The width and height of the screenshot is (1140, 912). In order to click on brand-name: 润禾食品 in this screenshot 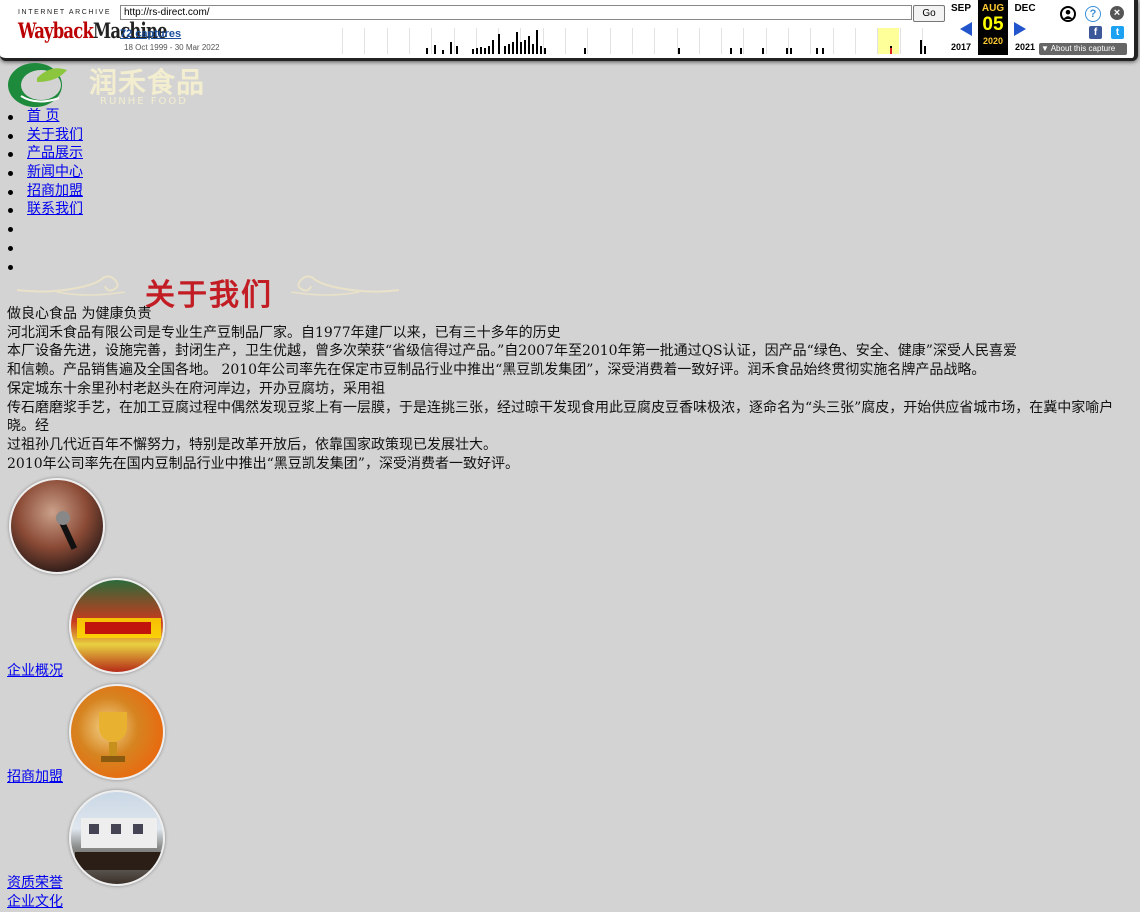, I will do `click(147, 82)`.